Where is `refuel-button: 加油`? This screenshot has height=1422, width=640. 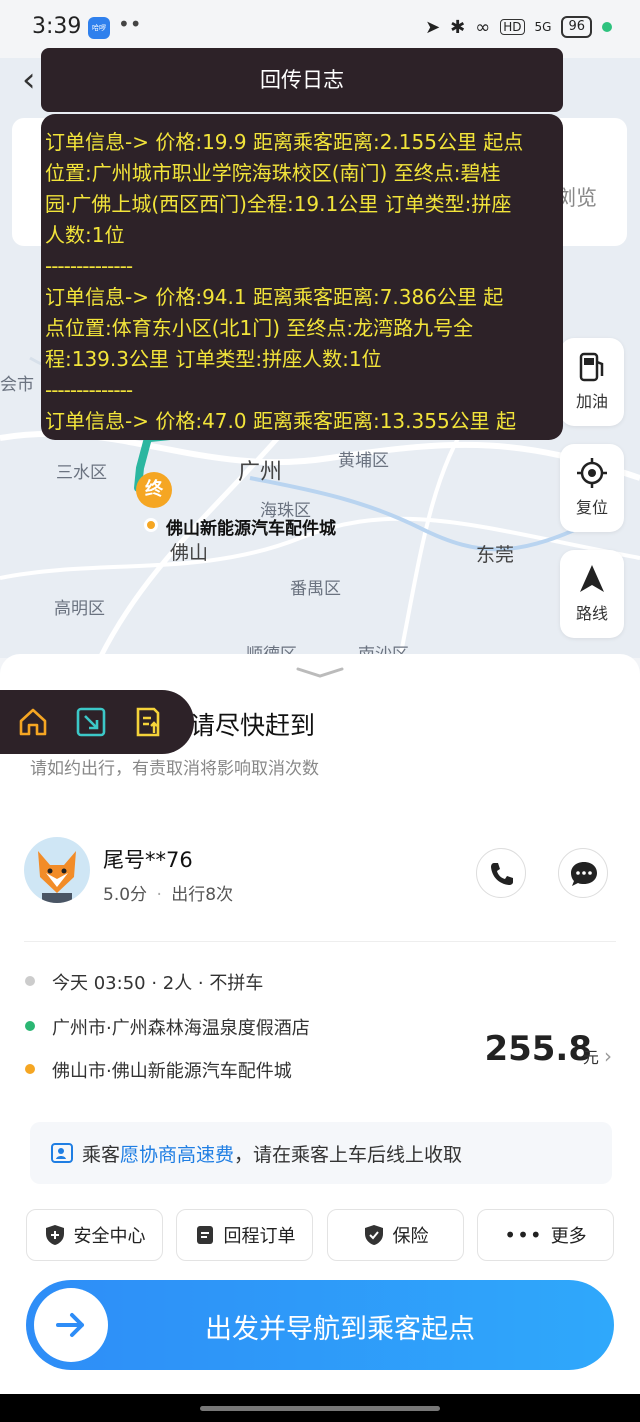 refuel-button: 加油 is located at coordinates (592, 382).